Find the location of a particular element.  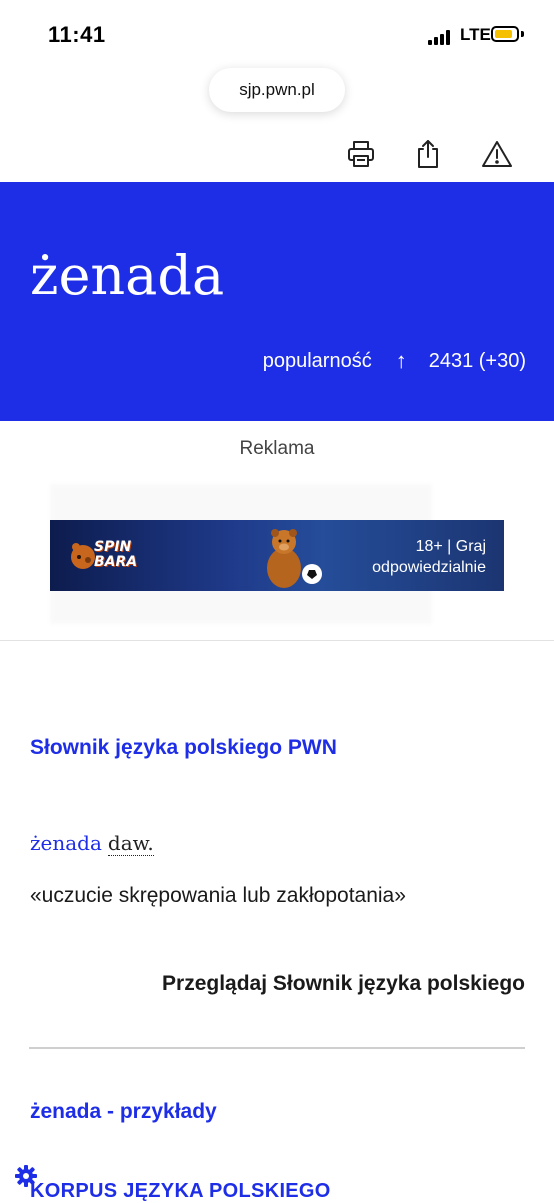

battery-tip is located at coordinates (522, 34).